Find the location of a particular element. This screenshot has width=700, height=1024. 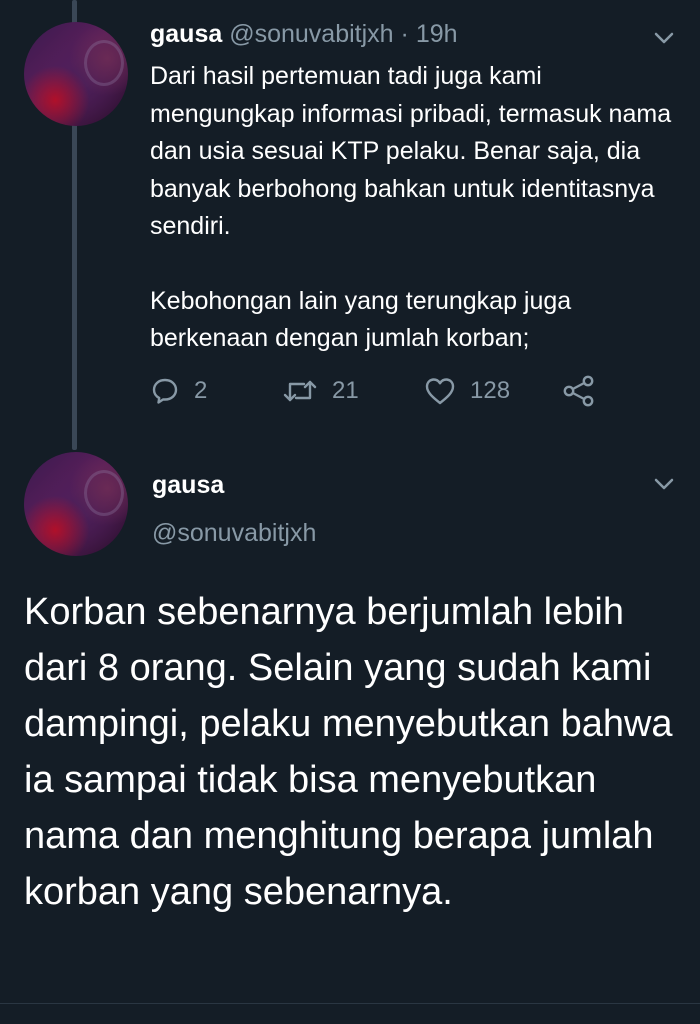

reply-button: 2 is located at coordinates (178, 391).